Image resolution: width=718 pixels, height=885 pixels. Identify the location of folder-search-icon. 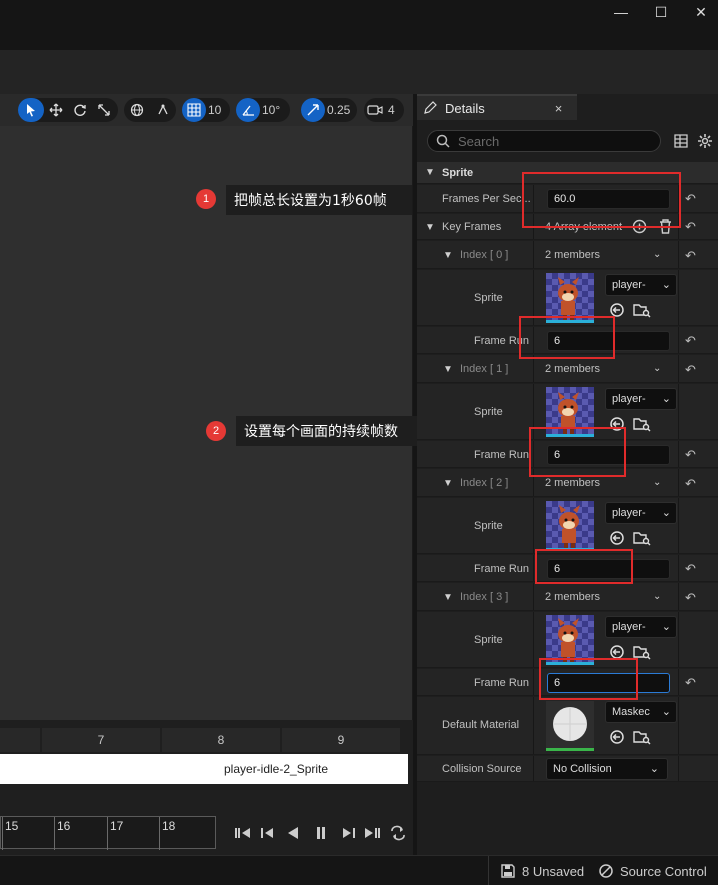
(642, 311).